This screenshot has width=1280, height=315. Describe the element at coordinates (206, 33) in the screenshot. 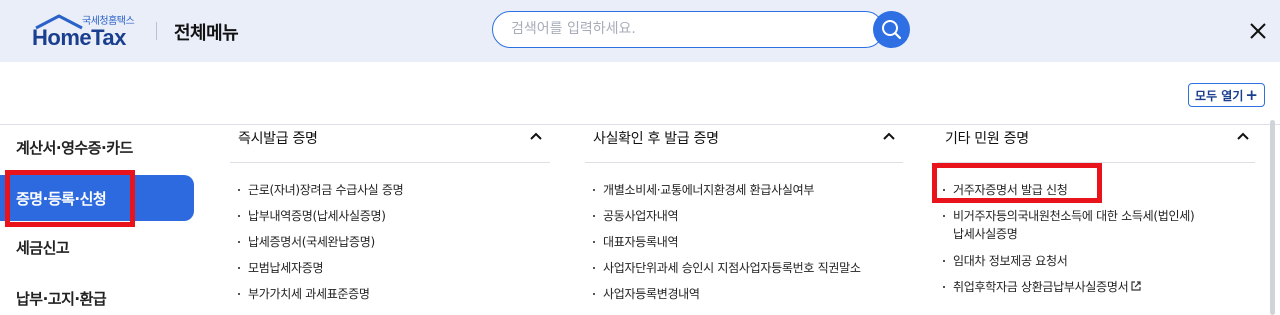

I see `page-title: 전체메뉴` at that location.